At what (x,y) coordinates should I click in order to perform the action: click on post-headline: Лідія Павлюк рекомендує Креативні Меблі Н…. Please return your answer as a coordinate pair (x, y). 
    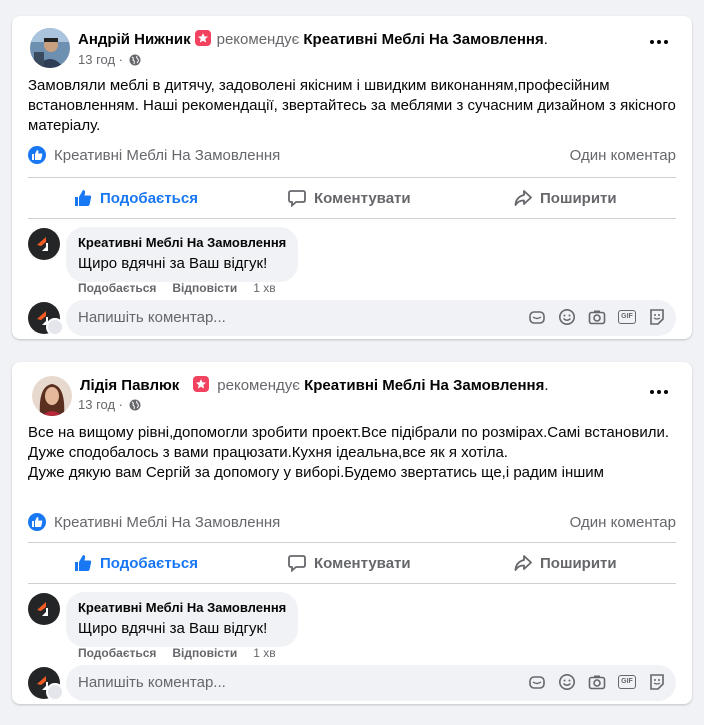
    Looking at the image, I should click on (314, 385).